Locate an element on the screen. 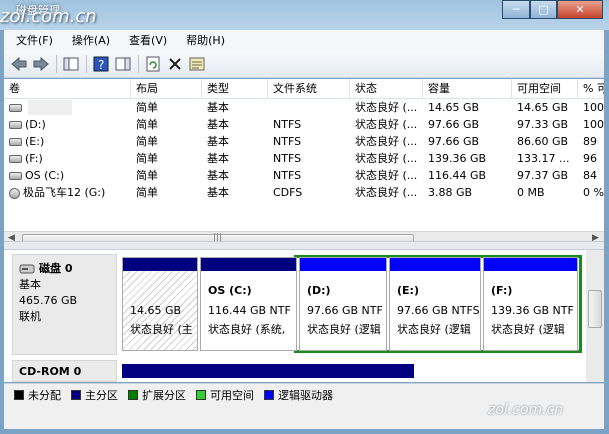 This screenshot has width=609, height=434. cd-drive-icon is located at coordinates (14, 193).